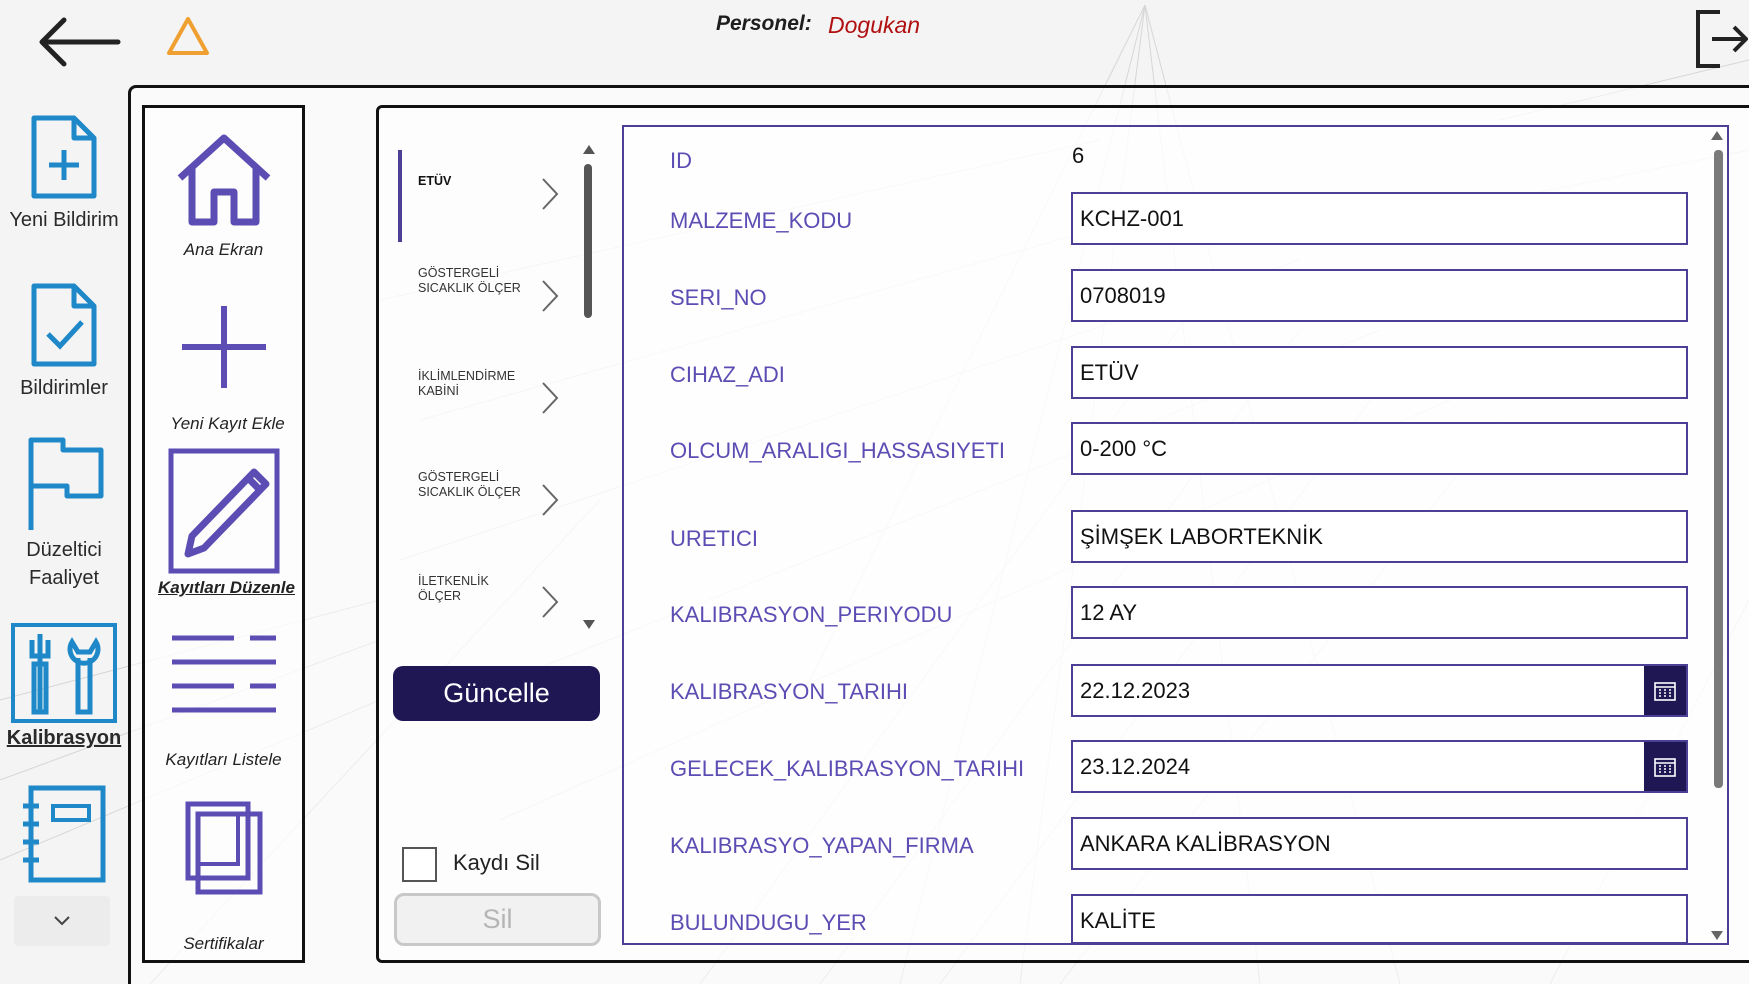  Describe the element at coordinates (496, 693) in the screenshot. I see `update-button: Güncelle` at that location.